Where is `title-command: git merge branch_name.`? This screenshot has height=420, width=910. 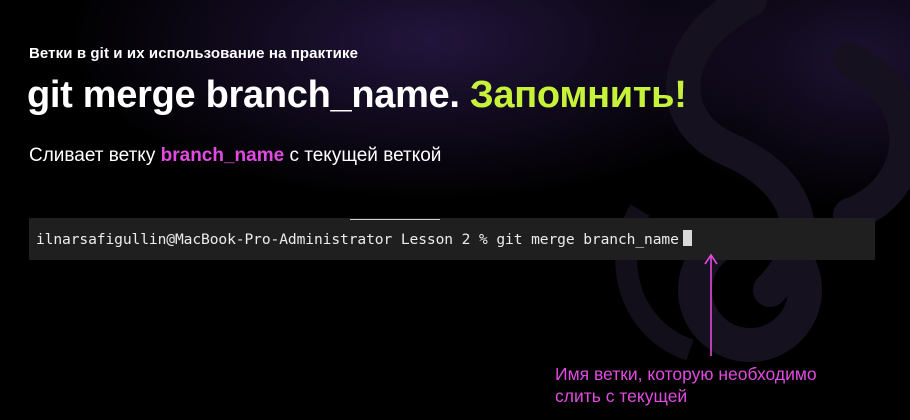
title-command: git merge branch_name. is located at coordinates (243, 95).